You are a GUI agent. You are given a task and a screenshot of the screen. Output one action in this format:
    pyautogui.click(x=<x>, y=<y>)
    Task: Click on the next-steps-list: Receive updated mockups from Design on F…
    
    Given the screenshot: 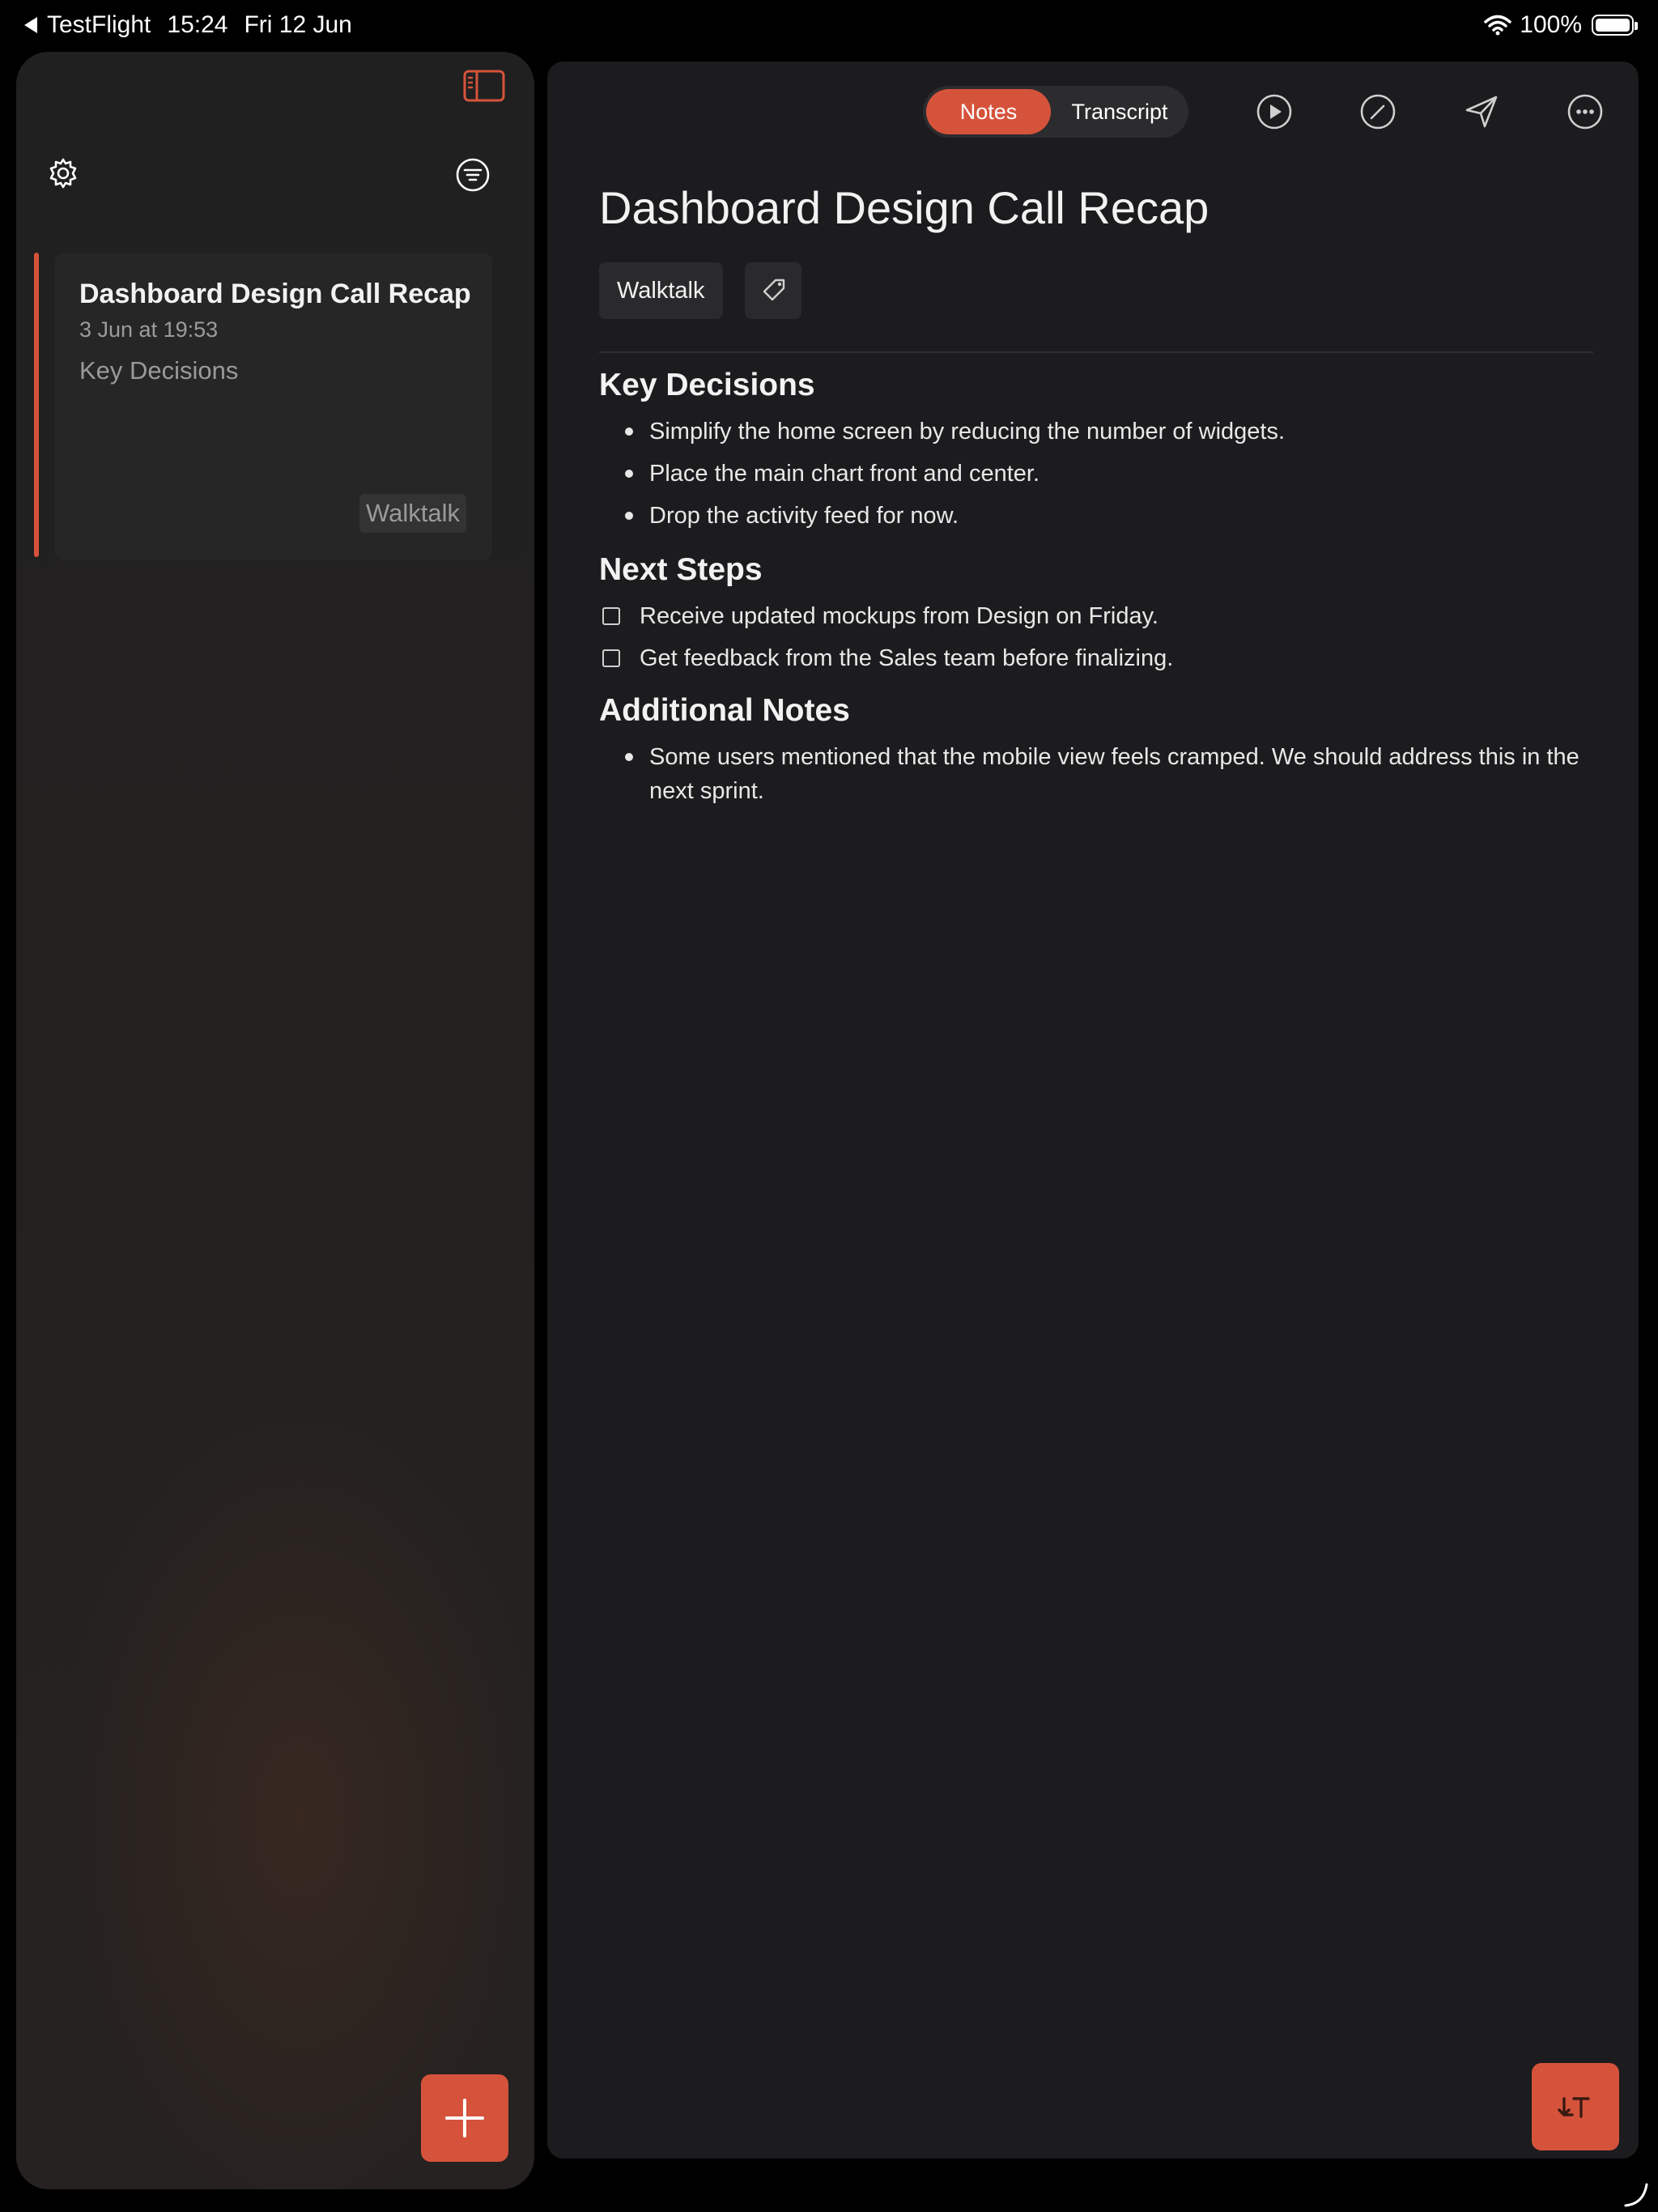 What is the action you would take?
    pyautogui.click(x=1099, y=641)
    